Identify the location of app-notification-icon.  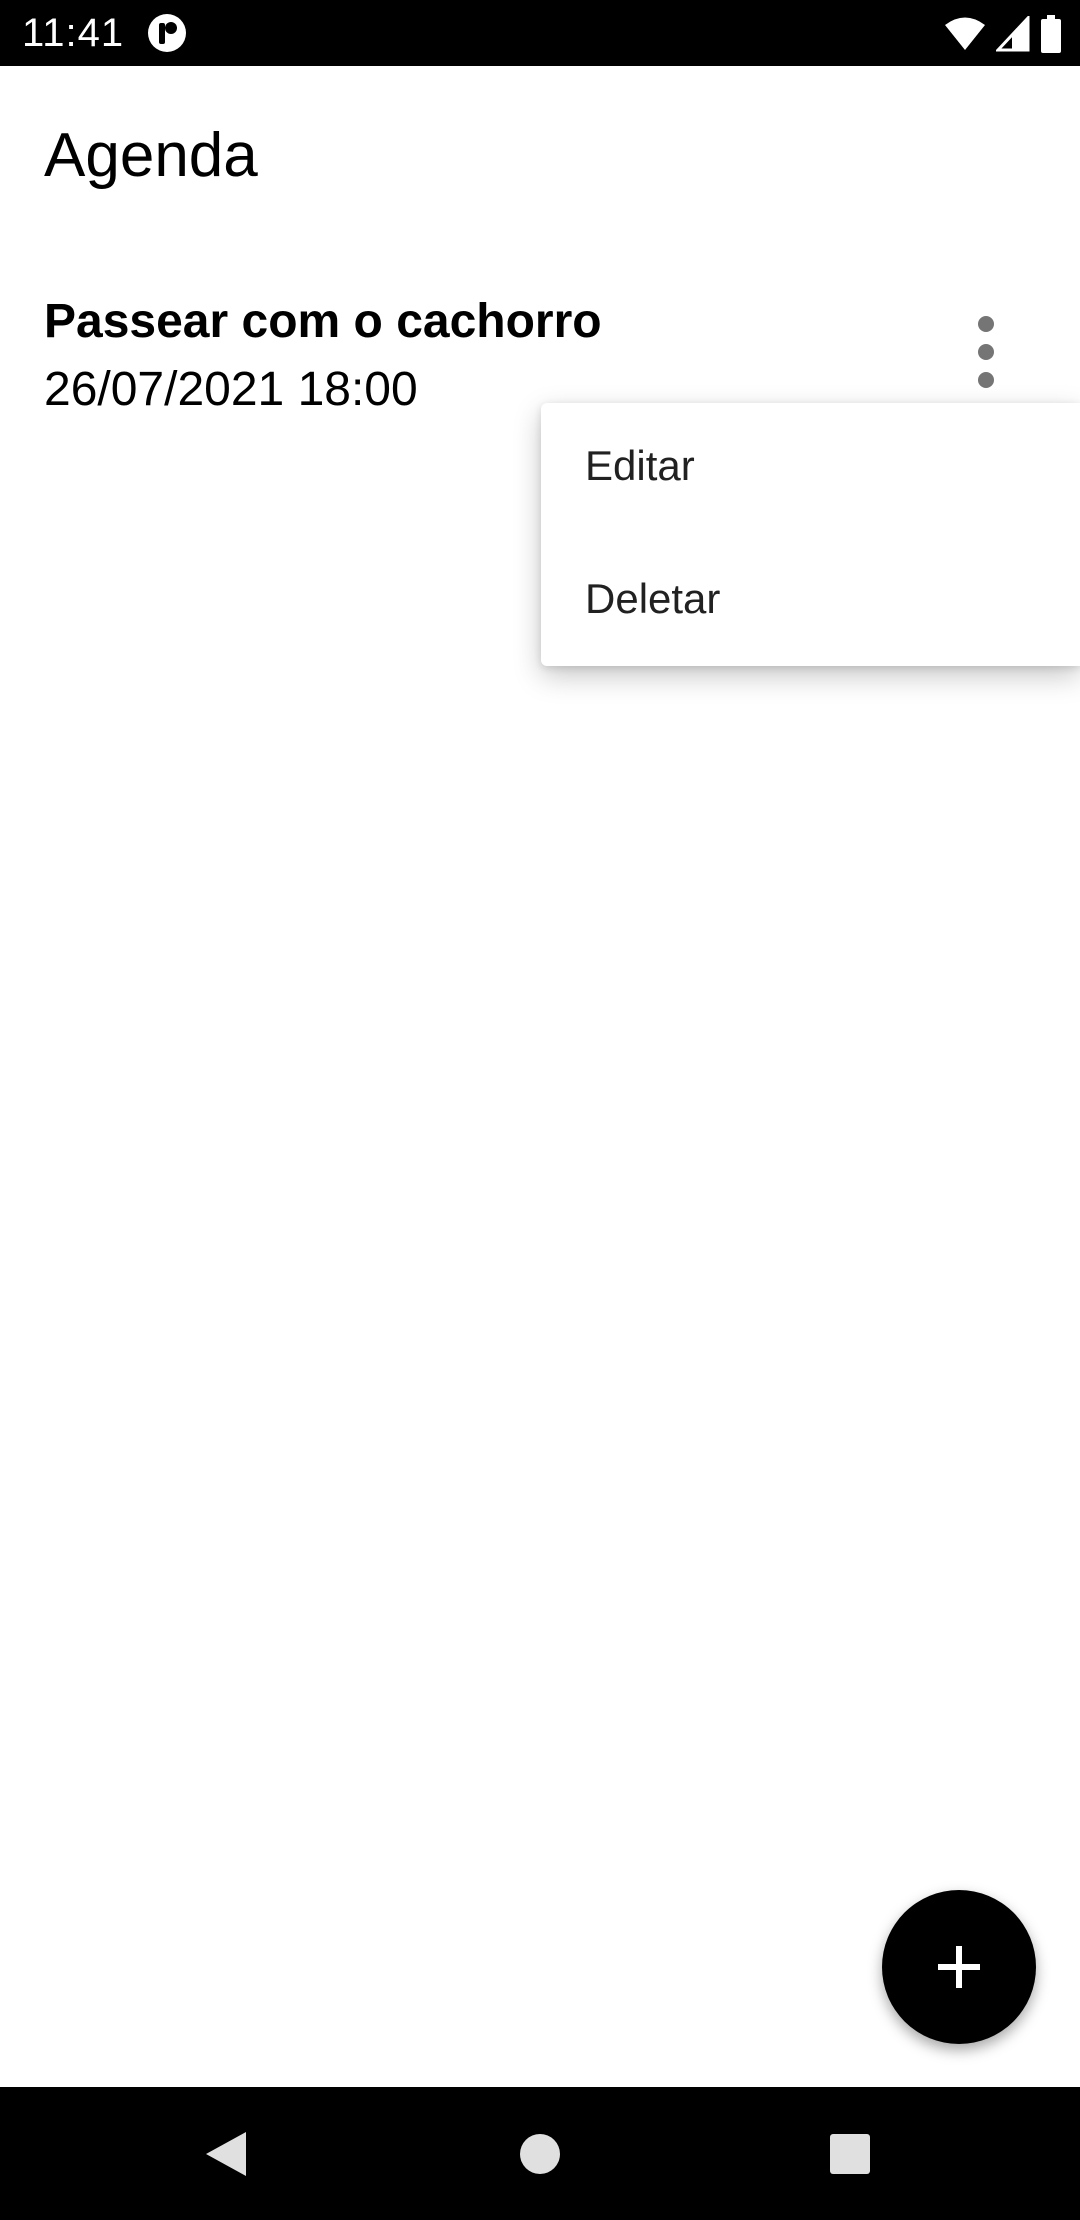
(167, 33).